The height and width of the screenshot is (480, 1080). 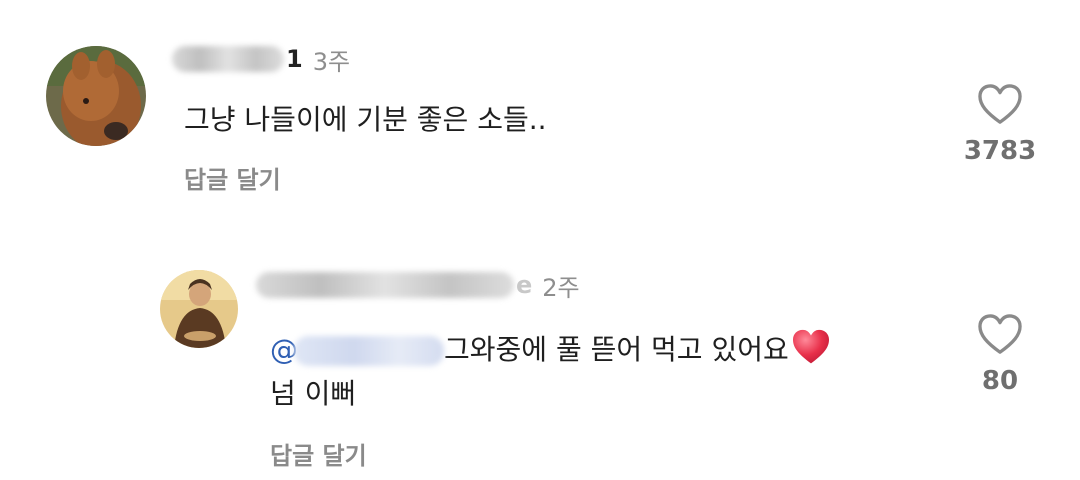 I want to click on like-control: 80, so click(x=1000, y=355).